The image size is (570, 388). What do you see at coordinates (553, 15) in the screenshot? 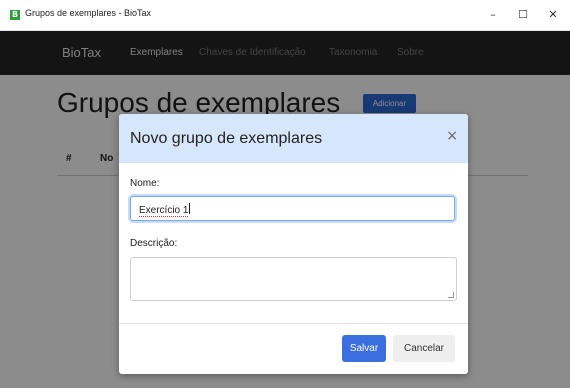
I see `close-window-button: ✕` at bounding box center [553, 15].